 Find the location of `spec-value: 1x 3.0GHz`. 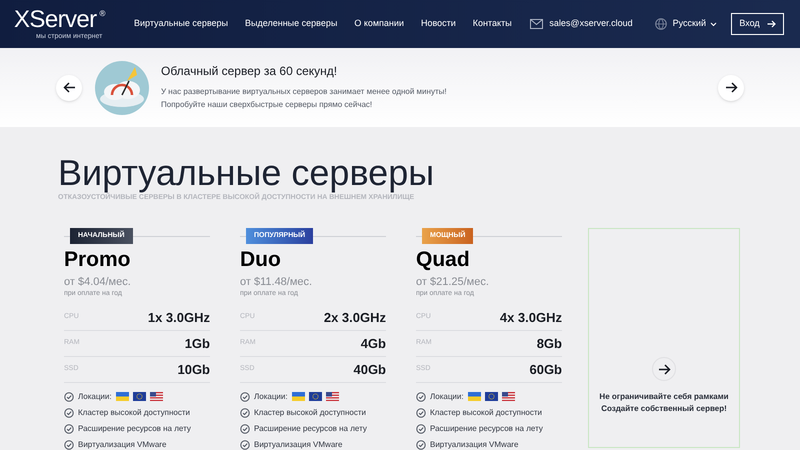

spec-value: 1x 3.0GHz is located at coordinates (179, 317).